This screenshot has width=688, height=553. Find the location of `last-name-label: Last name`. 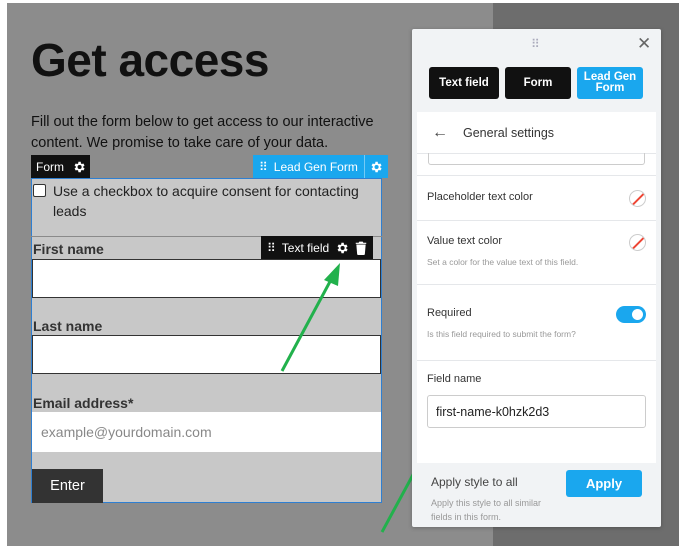

last-name-label: Last name is located at coordinates (68, 326).